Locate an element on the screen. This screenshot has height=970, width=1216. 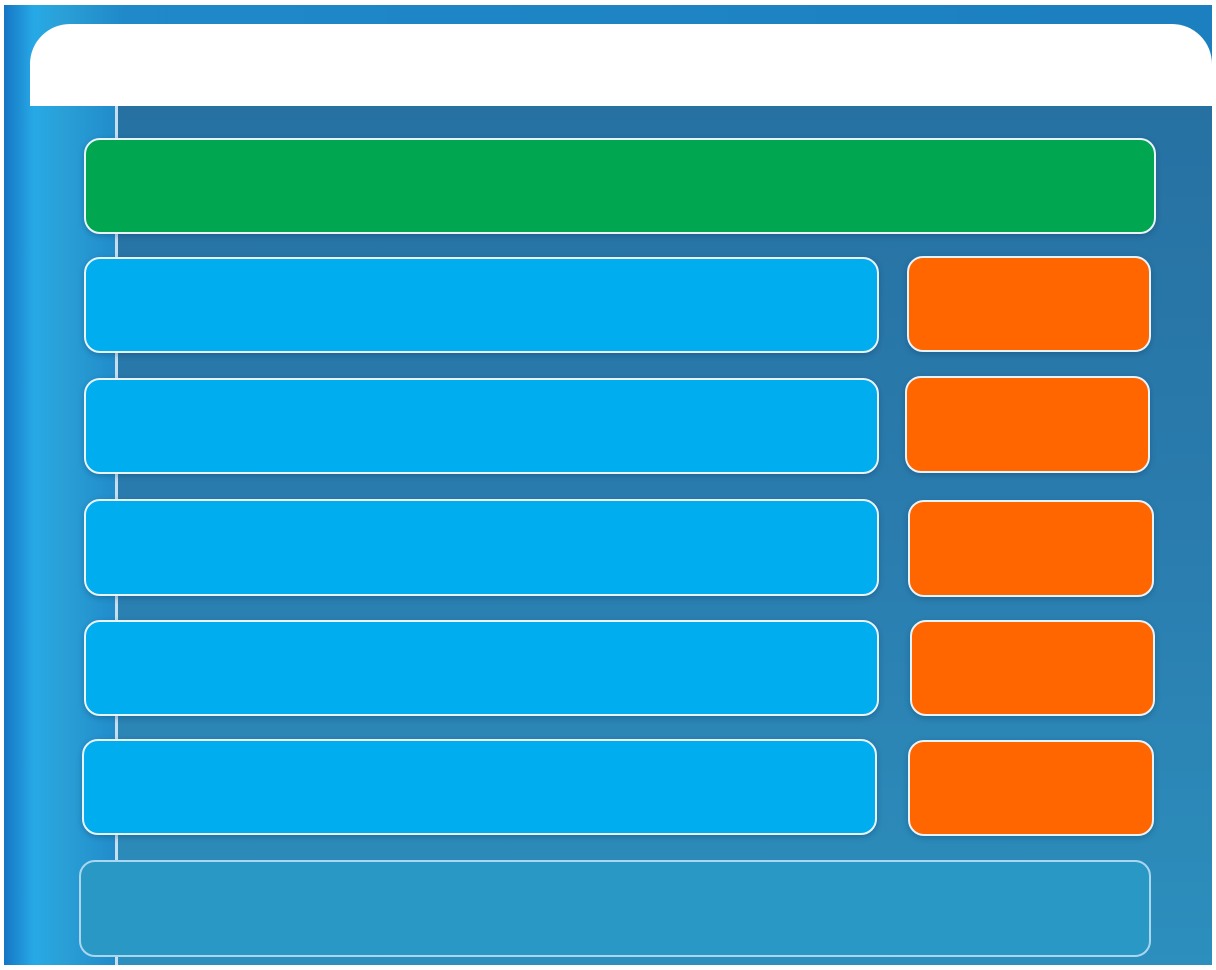
question-banner is located at coordinates (620, 186).